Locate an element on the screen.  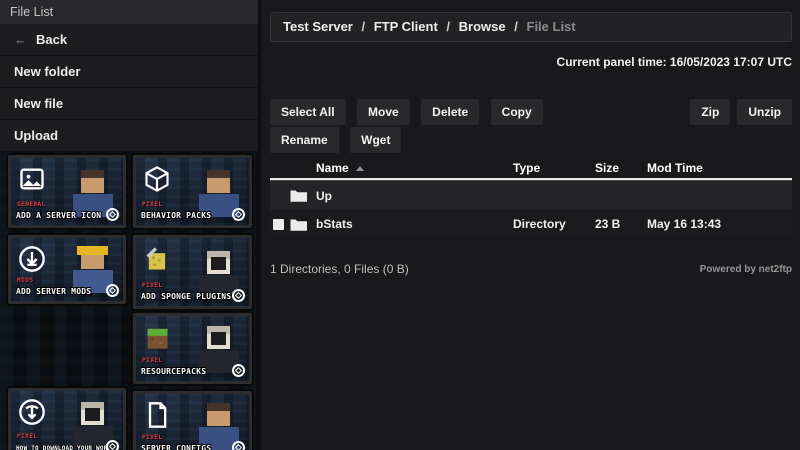
download-icon is located at coordinates (32, 259).